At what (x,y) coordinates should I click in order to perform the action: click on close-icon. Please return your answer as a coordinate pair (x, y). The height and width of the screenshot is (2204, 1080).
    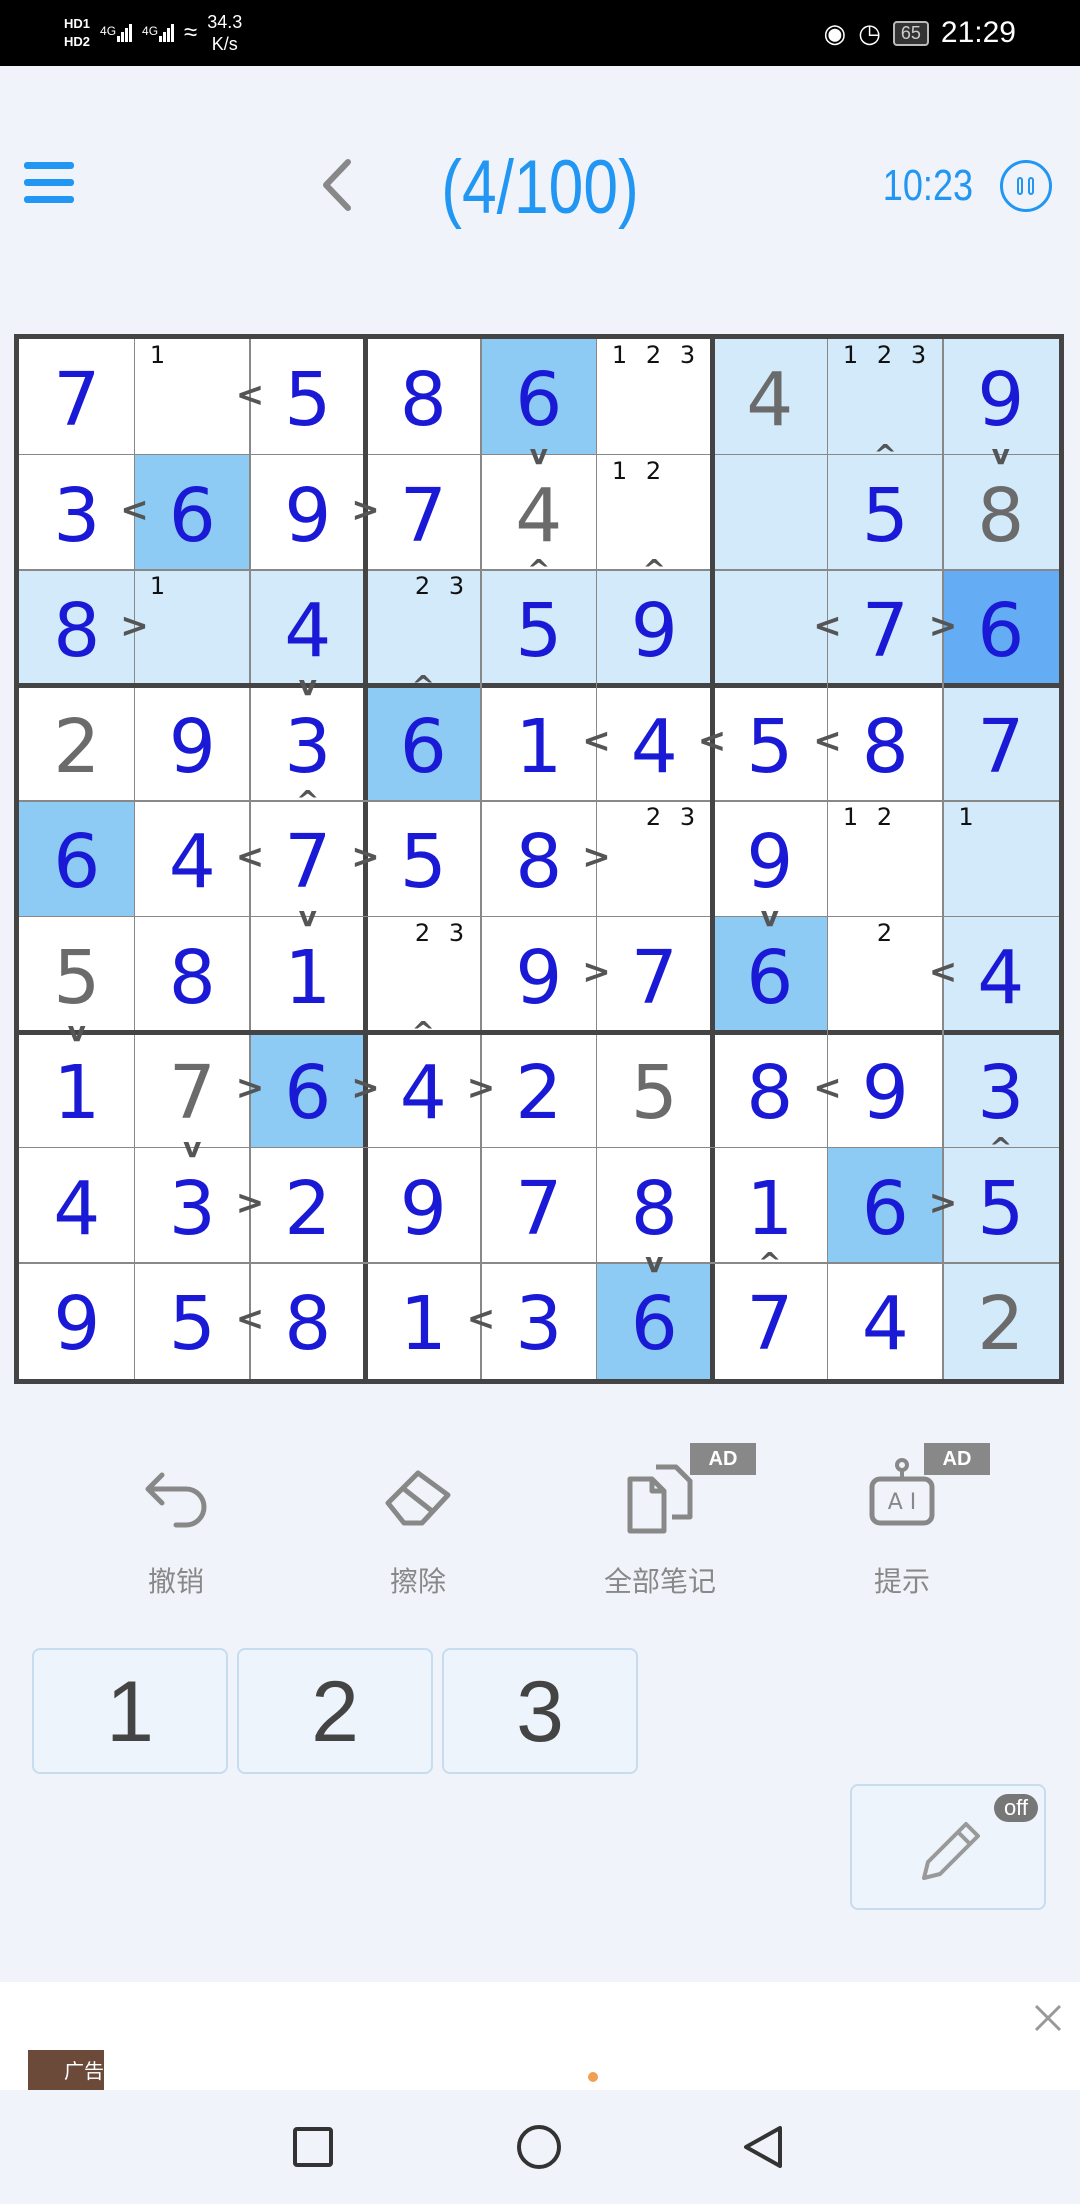
    Looking at the image, I should click on (1048, 2018).